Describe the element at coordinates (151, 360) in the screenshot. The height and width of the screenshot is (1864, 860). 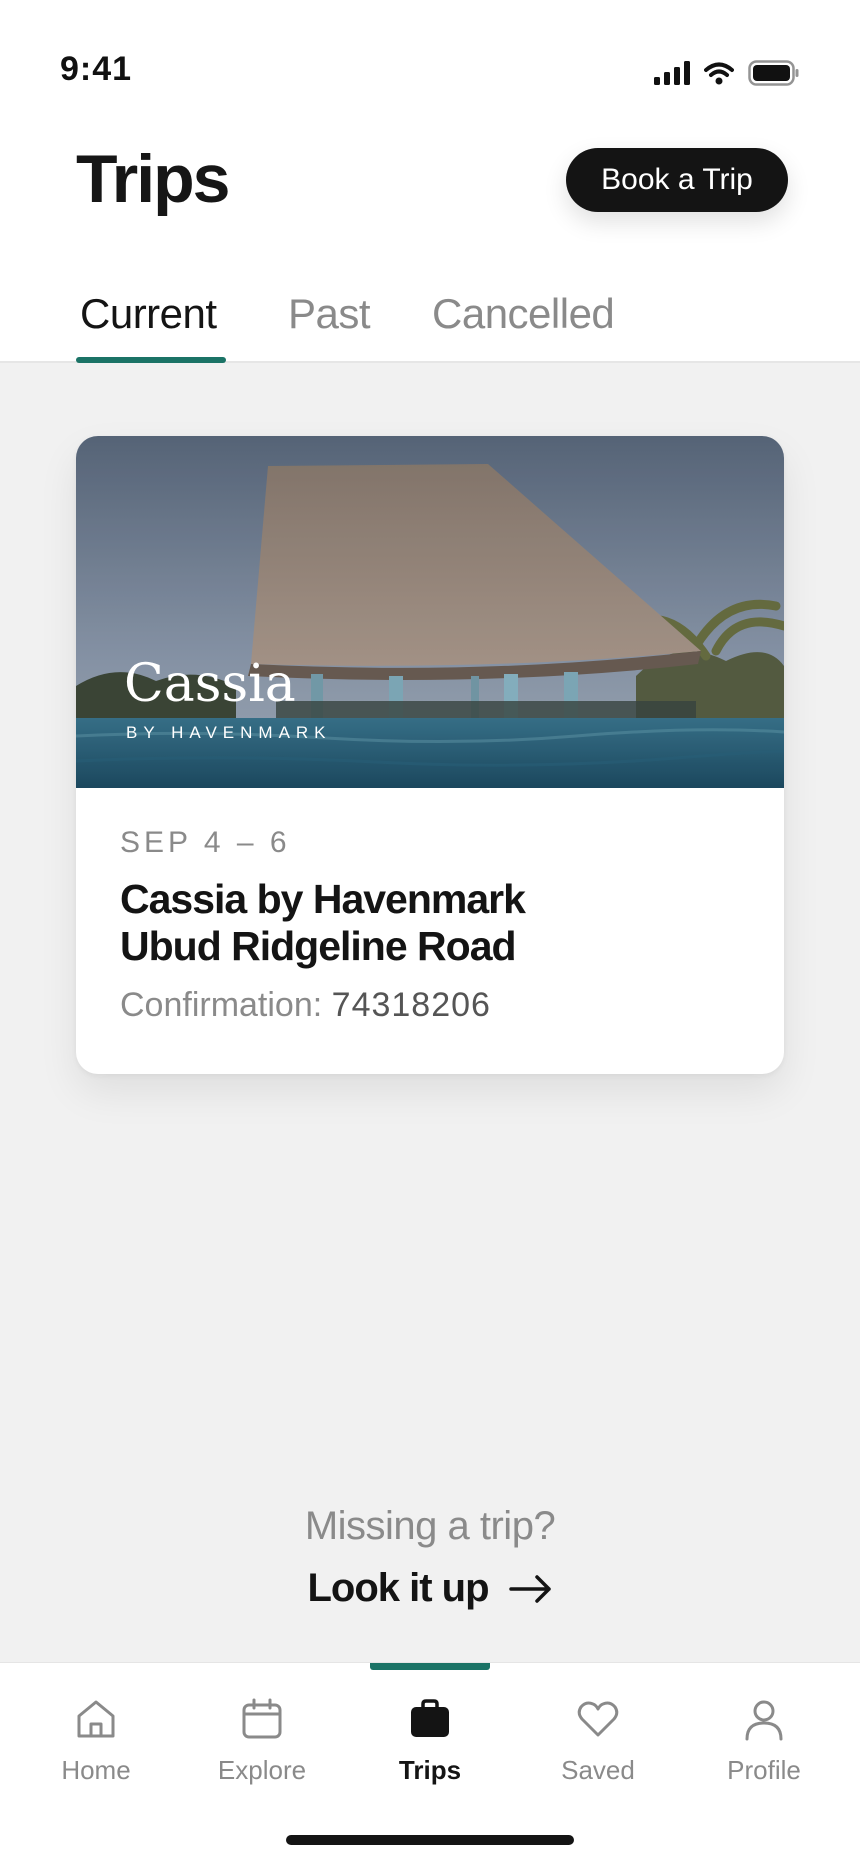
I see `active-tab-indicator` at that location.